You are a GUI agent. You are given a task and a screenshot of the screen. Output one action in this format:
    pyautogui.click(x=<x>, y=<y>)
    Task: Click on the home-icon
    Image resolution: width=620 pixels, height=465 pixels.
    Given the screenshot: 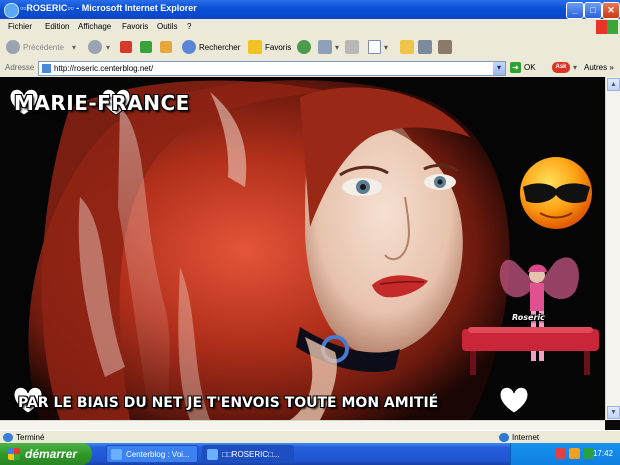 What is the action you would take?
    pyautogui.click(x=166, y=47)
    